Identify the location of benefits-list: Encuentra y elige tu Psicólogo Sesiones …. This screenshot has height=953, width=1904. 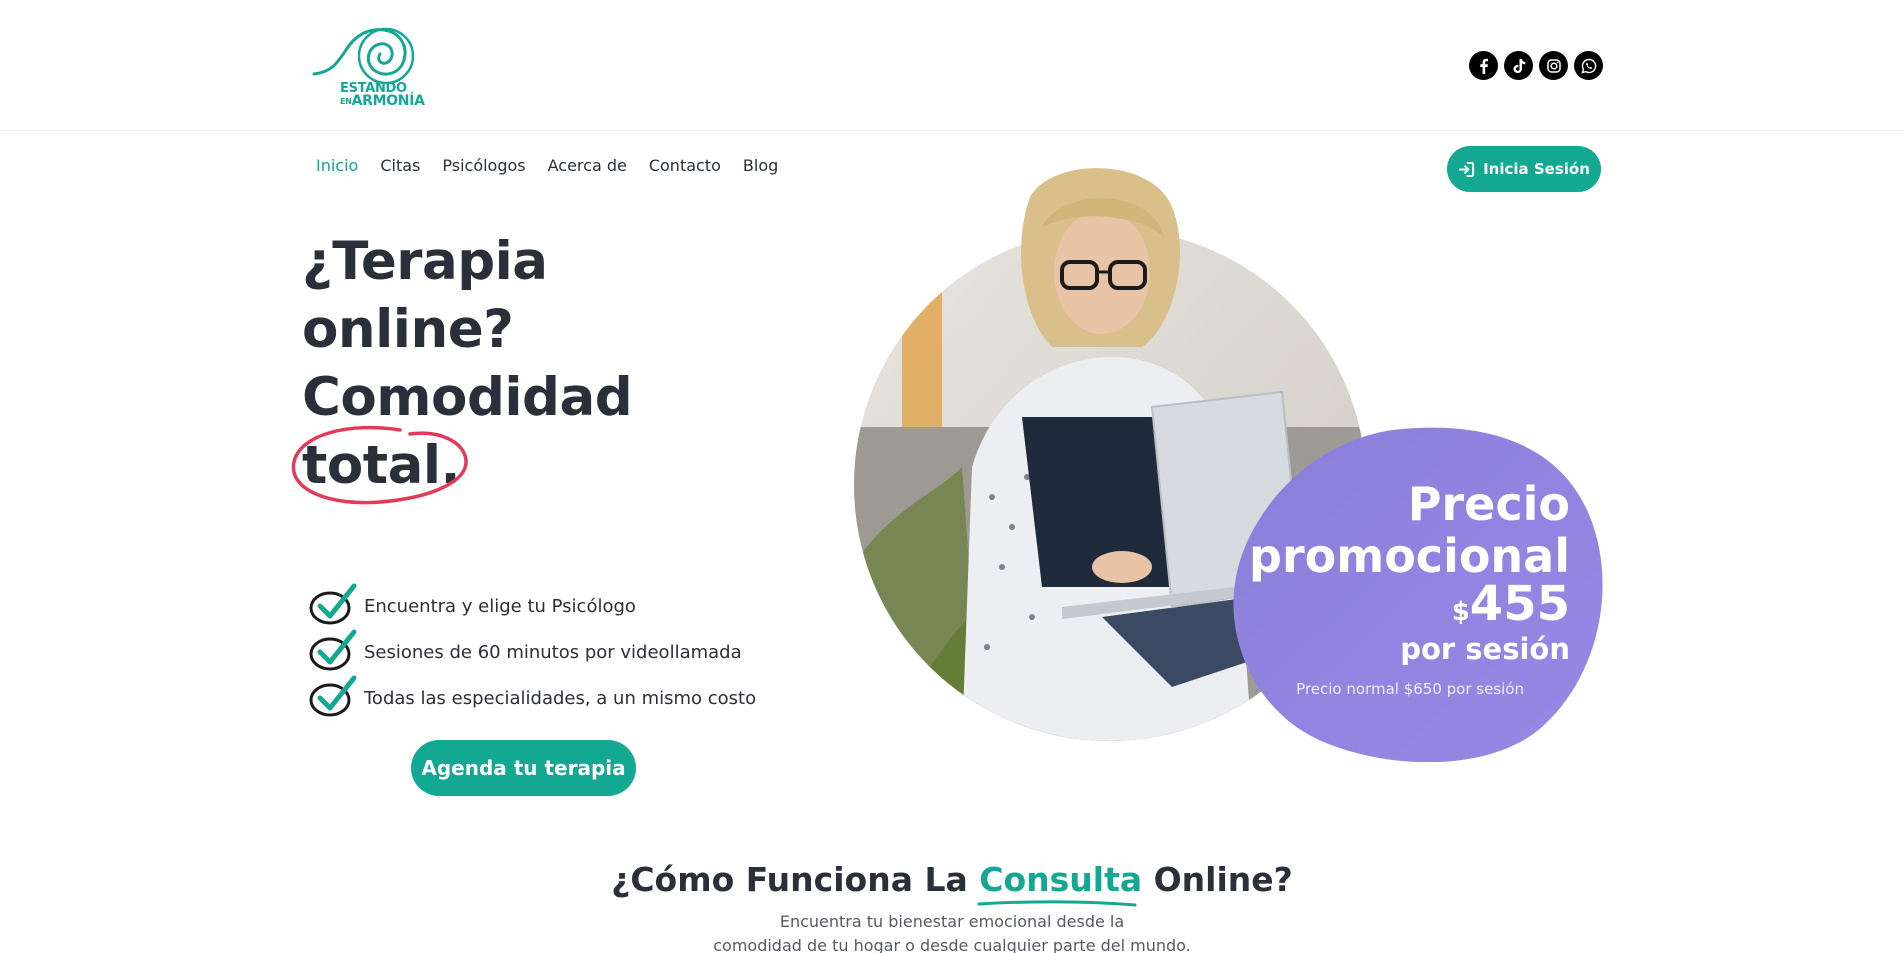
(532, 649).